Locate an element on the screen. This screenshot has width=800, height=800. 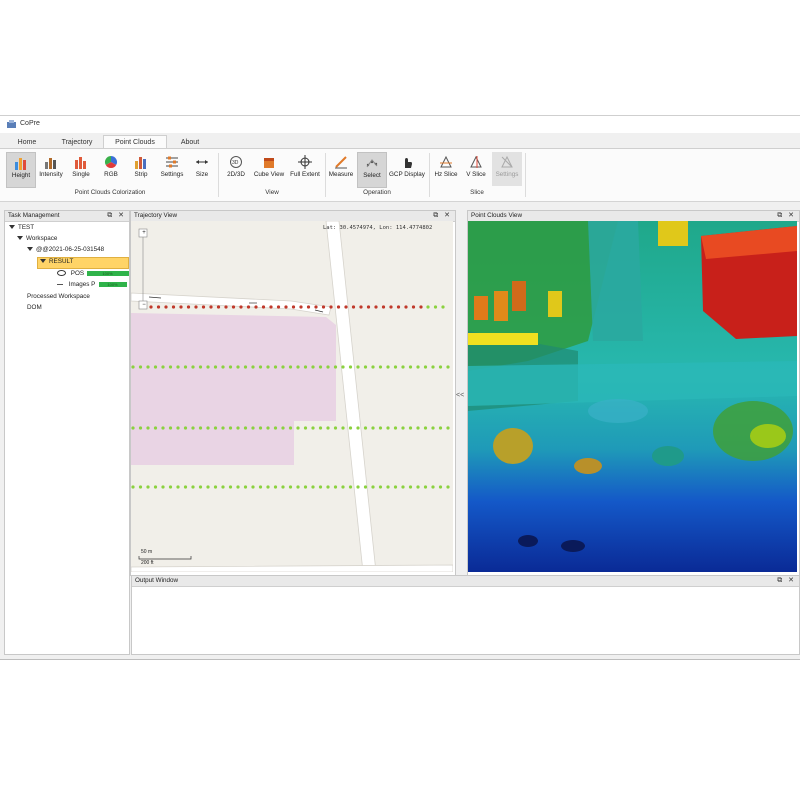
operation-group-label: Operation is located at coordinates (377, 192).